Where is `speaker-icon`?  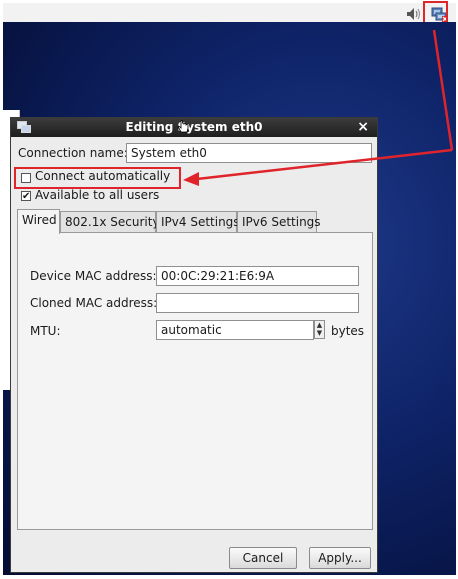
speaker-icon is located at coordinates (414, 14).